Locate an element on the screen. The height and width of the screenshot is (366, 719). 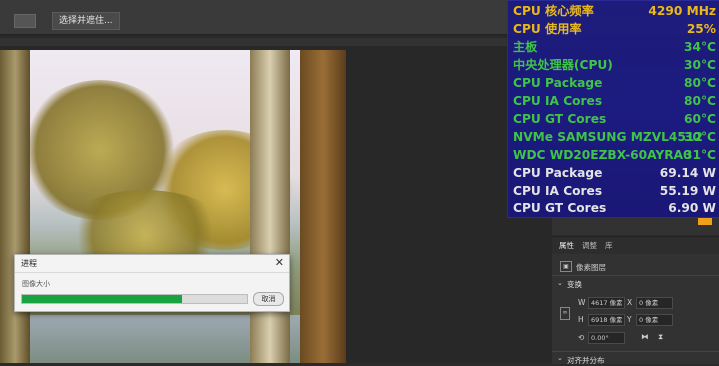
height-label: H is located at coordinates (581, 319).